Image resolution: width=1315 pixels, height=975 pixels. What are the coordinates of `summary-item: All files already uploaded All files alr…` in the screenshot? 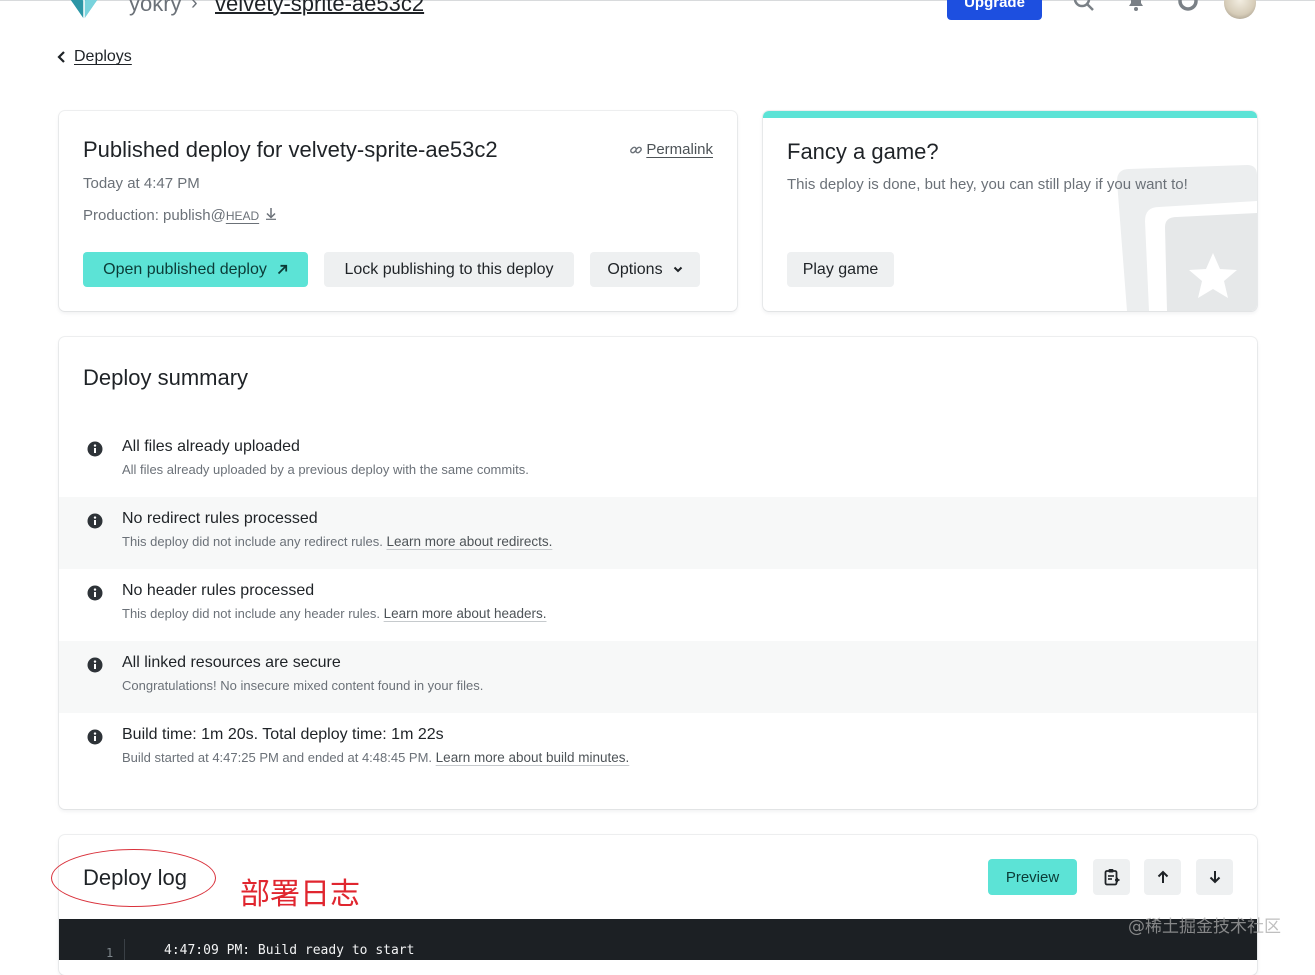 It's located at (658, 461).